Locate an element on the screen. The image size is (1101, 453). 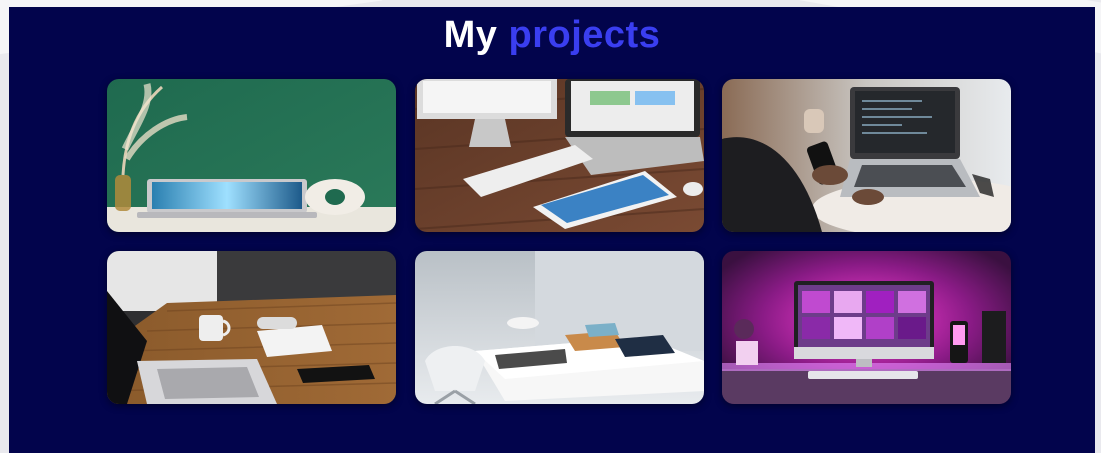
project-thumbnail-wooden-desk is located at coordinates (251, 327).